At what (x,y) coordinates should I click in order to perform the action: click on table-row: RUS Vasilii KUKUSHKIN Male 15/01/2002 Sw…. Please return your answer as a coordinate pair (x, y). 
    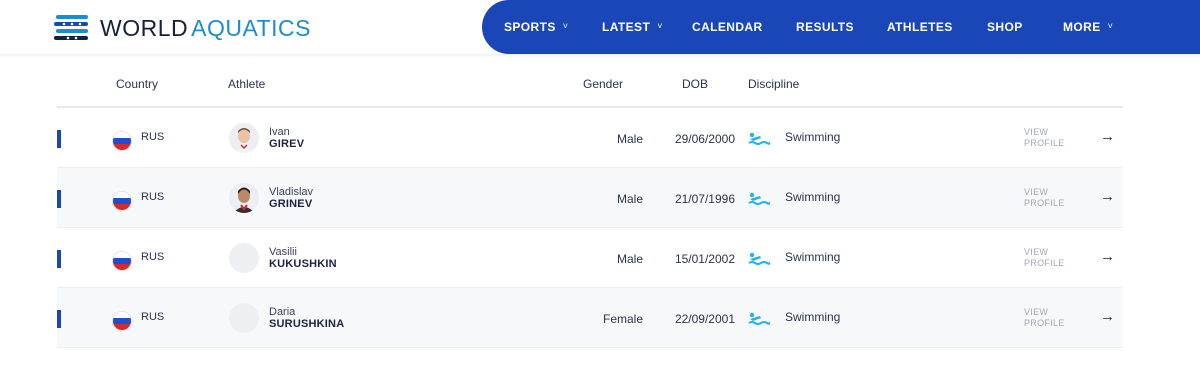
    Looking at the image, I should click on (590, 258).